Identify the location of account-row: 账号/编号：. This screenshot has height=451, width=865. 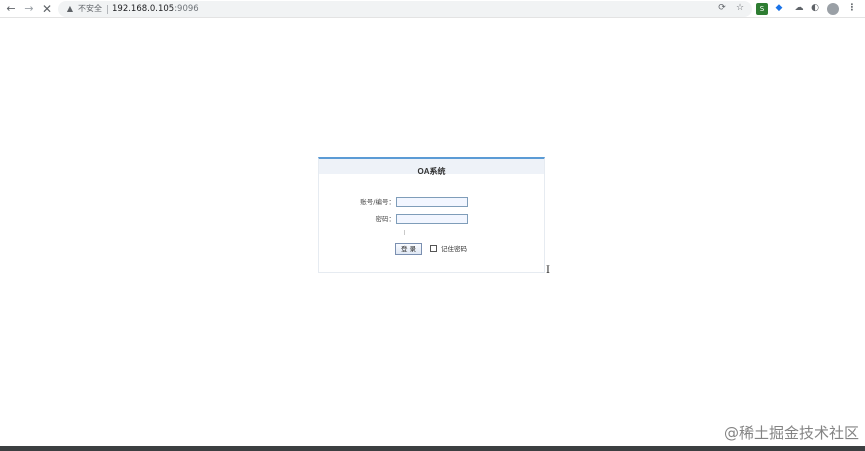
(431, 202).